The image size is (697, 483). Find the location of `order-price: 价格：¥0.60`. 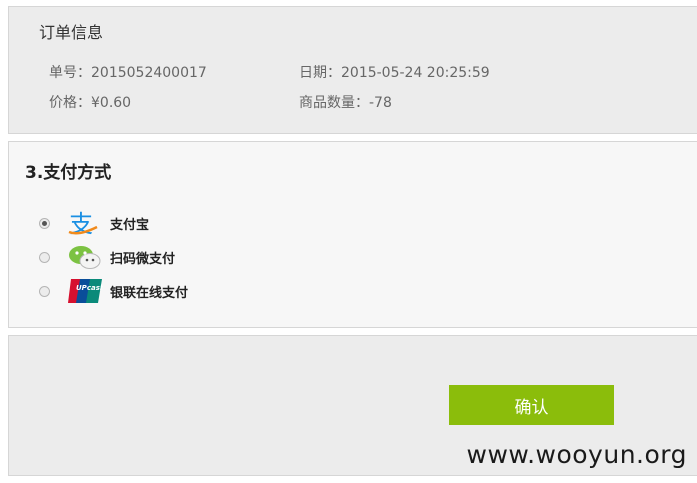

order-price: 价格：¥0.60 is located at coordinates (90, 102).